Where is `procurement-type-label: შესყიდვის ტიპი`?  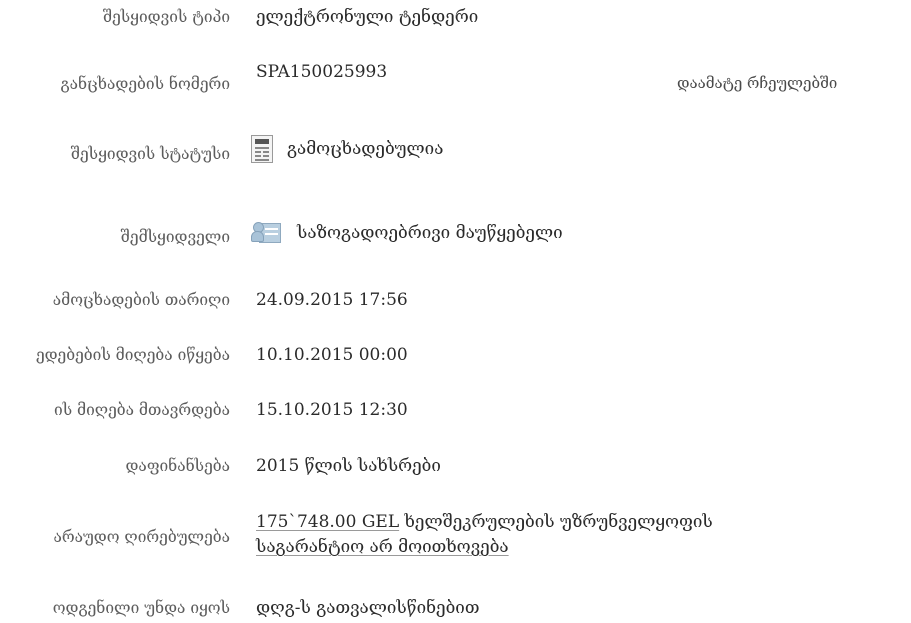
procurement-type-label: შესყიდვის ტიპი is located at coordinates (166, 17).